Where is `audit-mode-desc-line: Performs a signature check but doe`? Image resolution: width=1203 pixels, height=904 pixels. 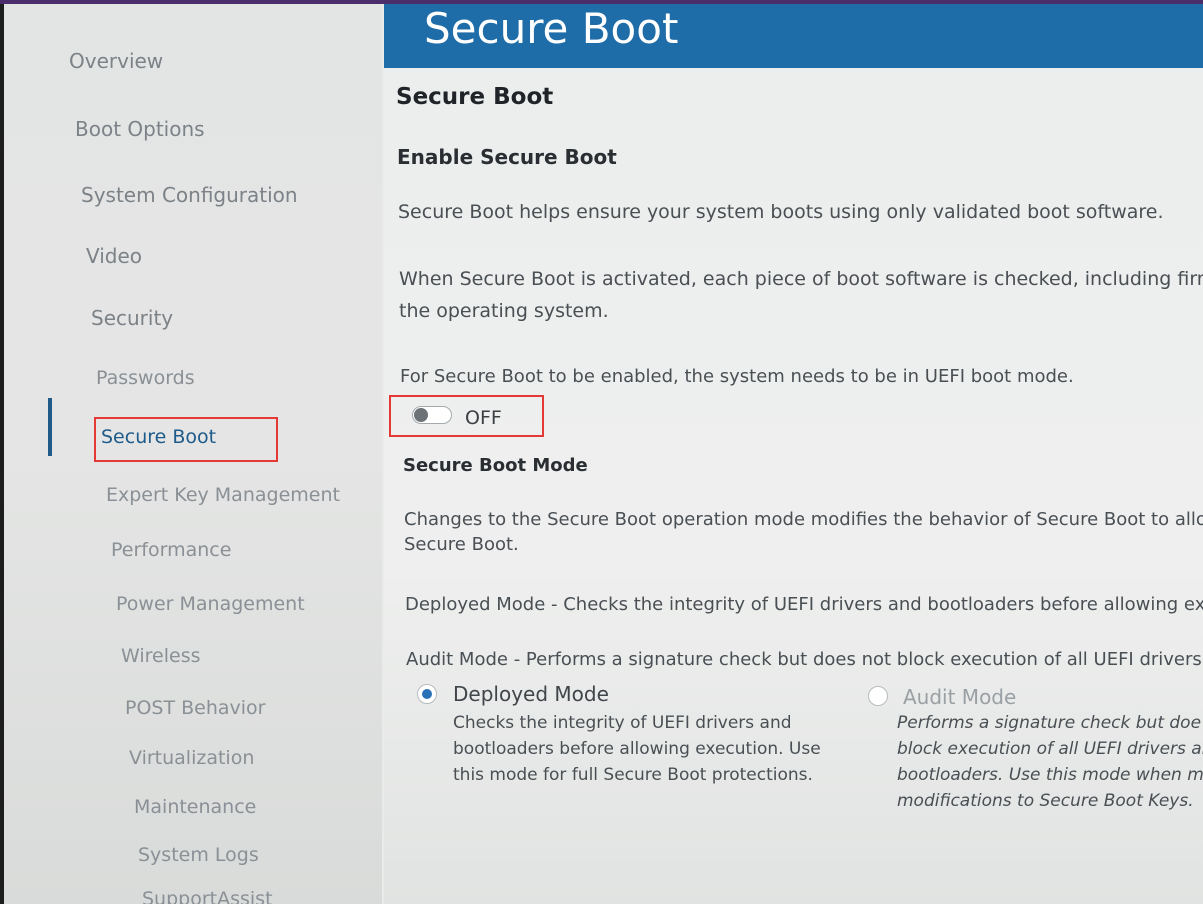 audit-mode-desc-line: Performs a signature check but doe is located at coordinates (1049, 723).